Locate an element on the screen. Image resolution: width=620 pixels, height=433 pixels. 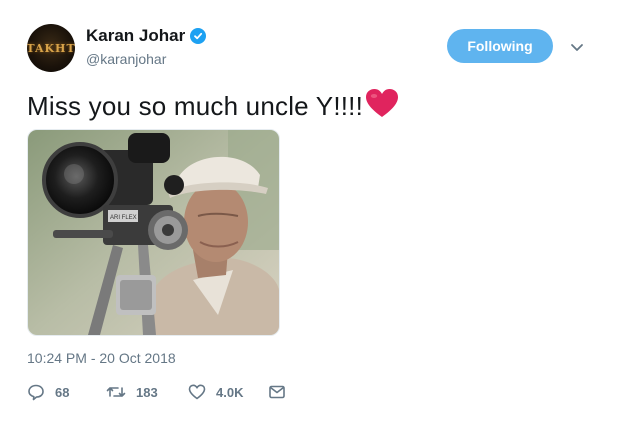
like-count: 4.0K is located at coordinates (230, 392).